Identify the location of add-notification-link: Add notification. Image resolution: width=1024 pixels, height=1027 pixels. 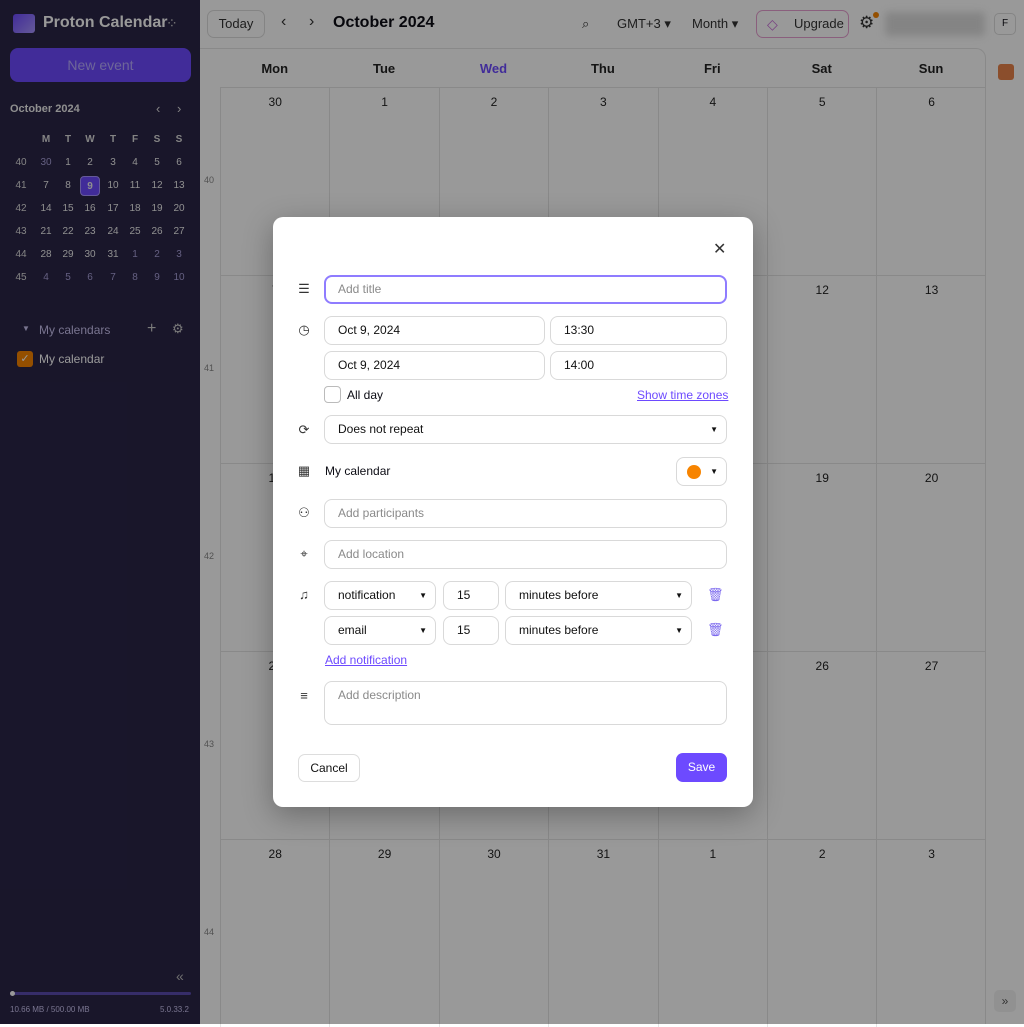
(366, 660).